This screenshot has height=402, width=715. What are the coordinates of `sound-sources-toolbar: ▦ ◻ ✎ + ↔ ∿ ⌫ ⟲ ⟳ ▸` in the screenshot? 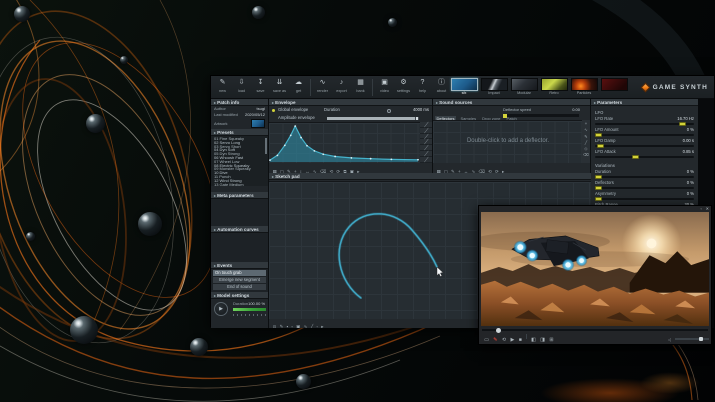 It's located at (512, 168).